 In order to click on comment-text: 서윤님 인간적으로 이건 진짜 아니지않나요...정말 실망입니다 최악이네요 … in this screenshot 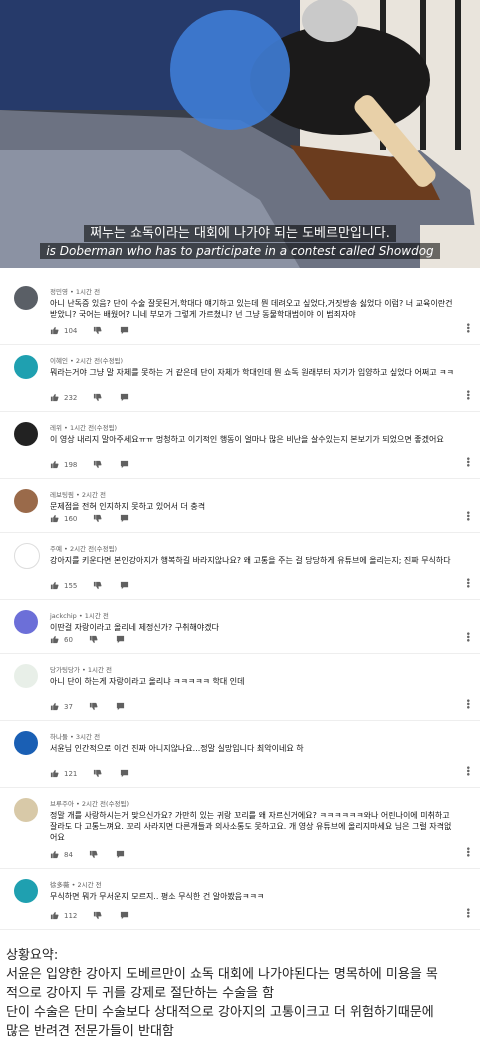, I will do `click(177, 748)`.